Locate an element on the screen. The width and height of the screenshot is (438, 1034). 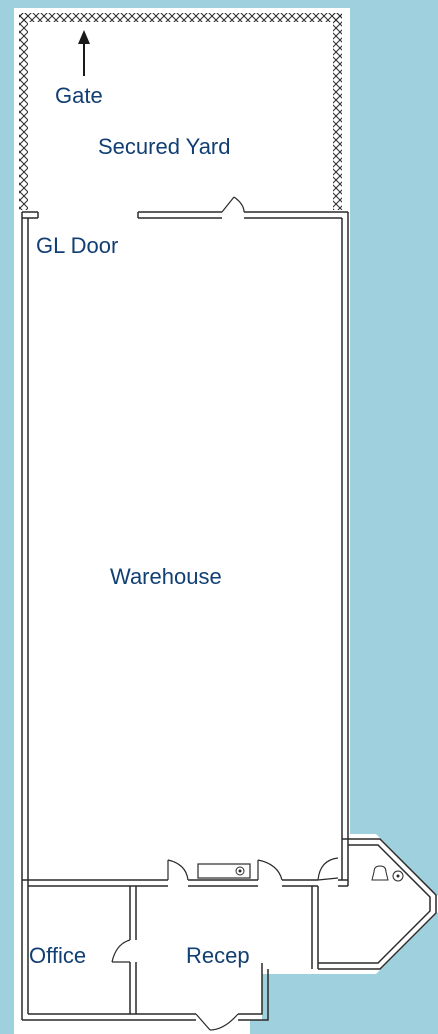
toilet-icon is located at coordinates (380, 873).